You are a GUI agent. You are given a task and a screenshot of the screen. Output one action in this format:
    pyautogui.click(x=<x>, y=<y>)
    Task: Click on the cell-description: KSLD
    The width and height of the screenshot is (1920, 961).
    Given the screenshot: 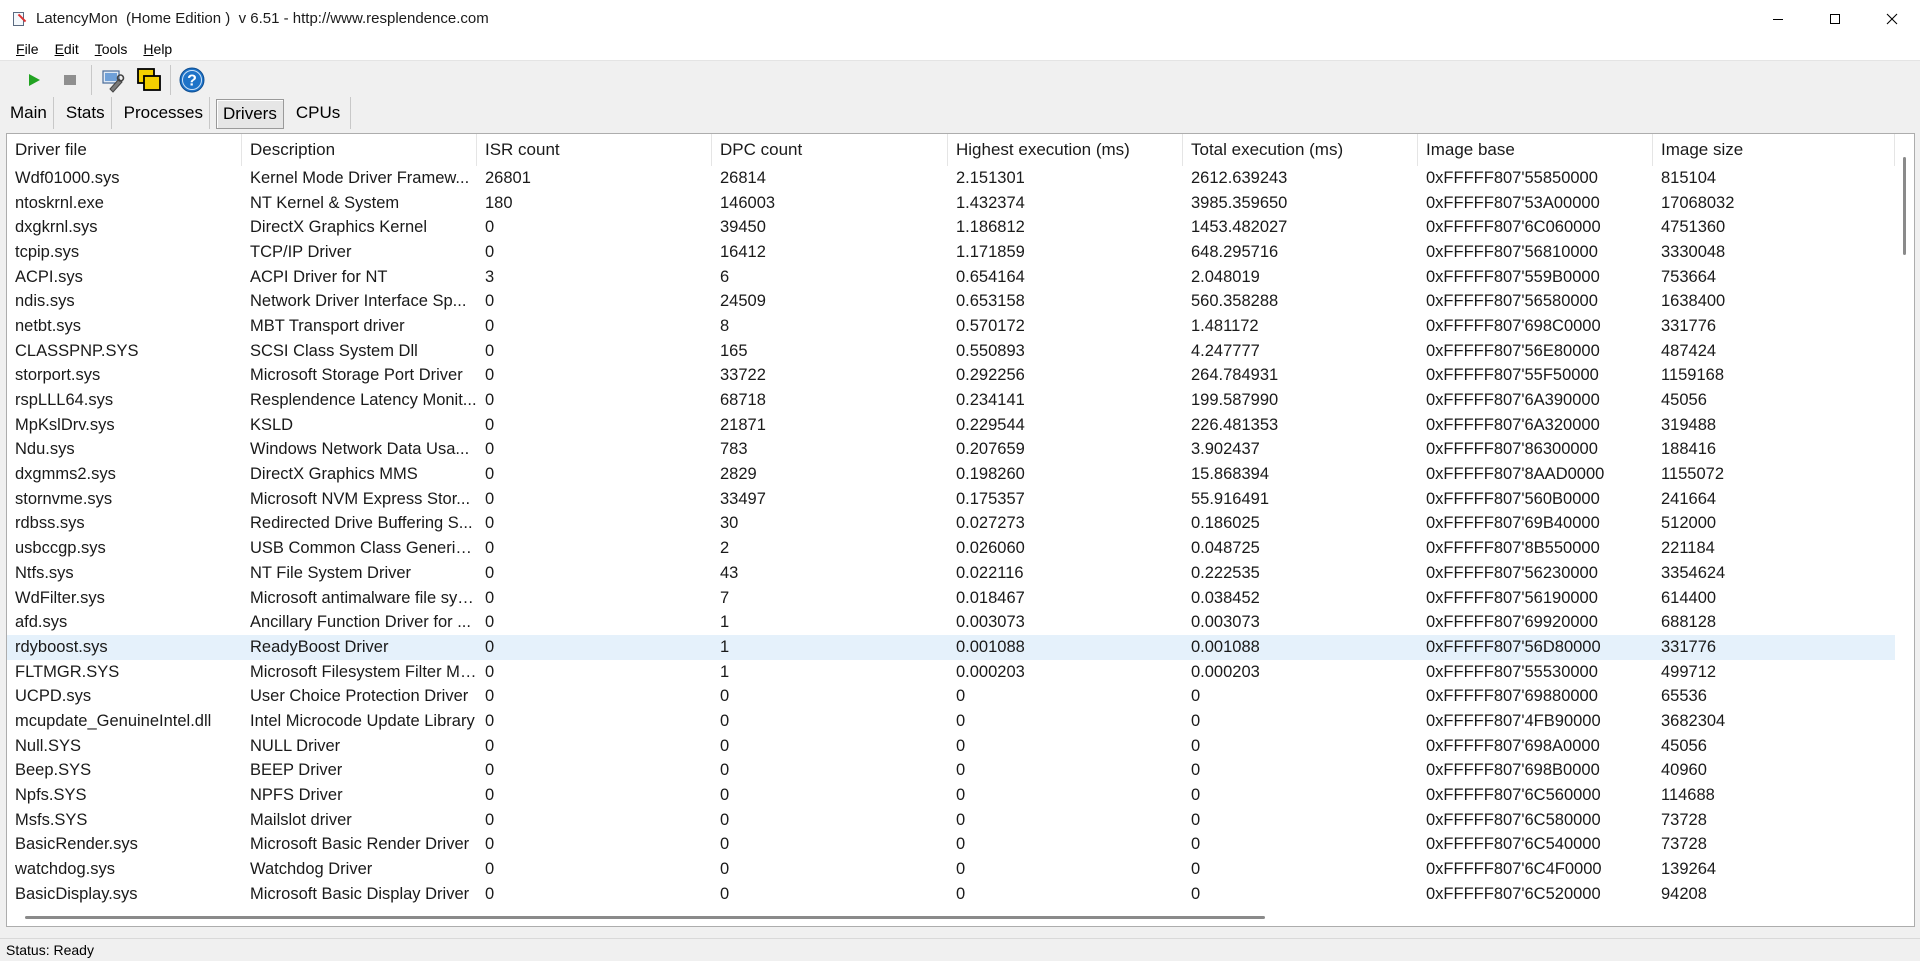 What is the action you would take?
    pyautogui.click(x=272, y=424)
    